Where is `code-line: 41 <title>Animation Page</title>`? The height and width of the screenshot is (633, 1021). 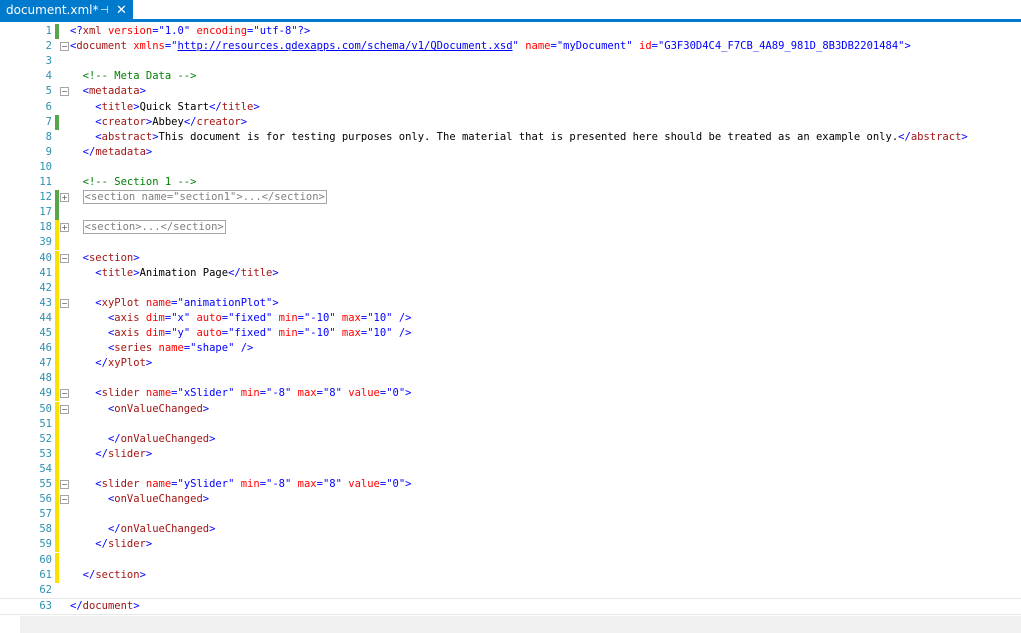 code-line: 41 <title>Animation Page</title> is located at coordinates (510, 273).